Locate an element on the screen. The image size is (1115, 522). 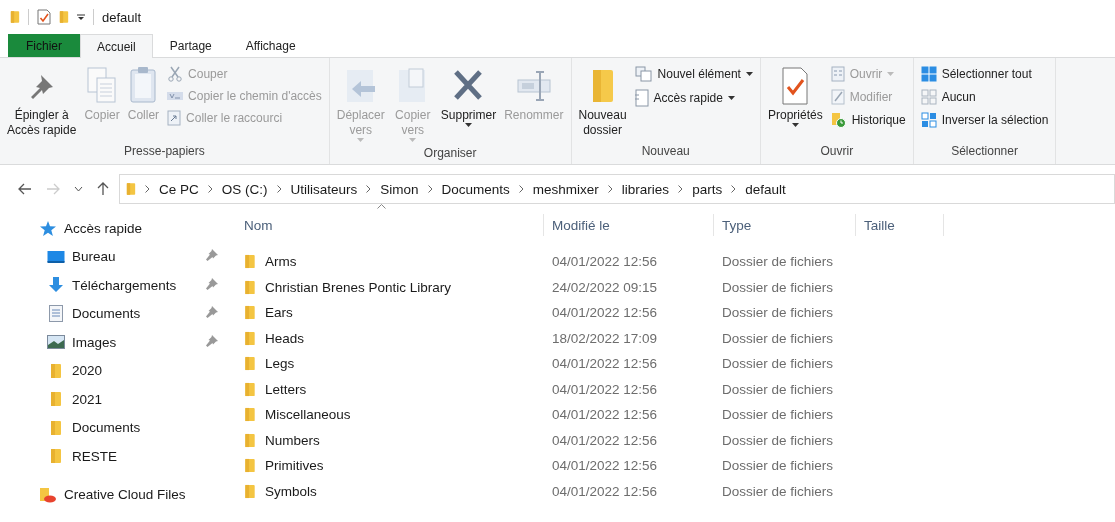
nav-item: Téléchargements is located at coordinates (132, 285).